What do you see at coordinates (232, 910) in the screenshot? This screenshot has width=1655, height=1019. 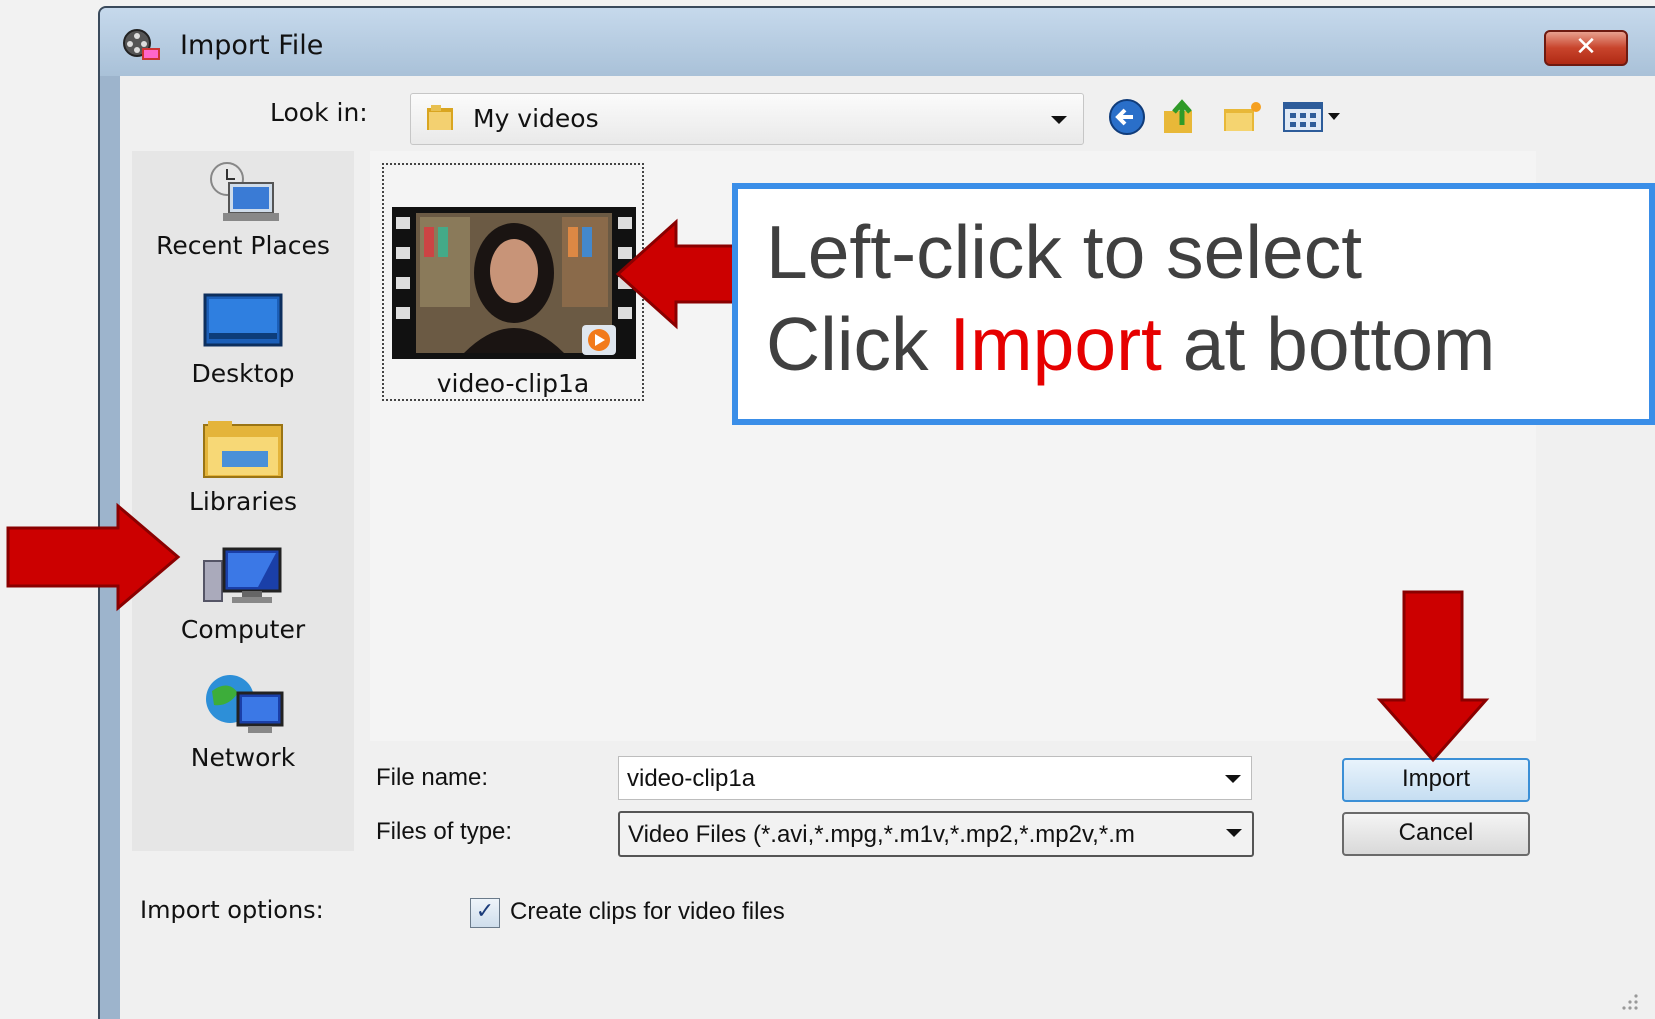 I see `import-options-label: Import options:` at bounding box center [232, 910].